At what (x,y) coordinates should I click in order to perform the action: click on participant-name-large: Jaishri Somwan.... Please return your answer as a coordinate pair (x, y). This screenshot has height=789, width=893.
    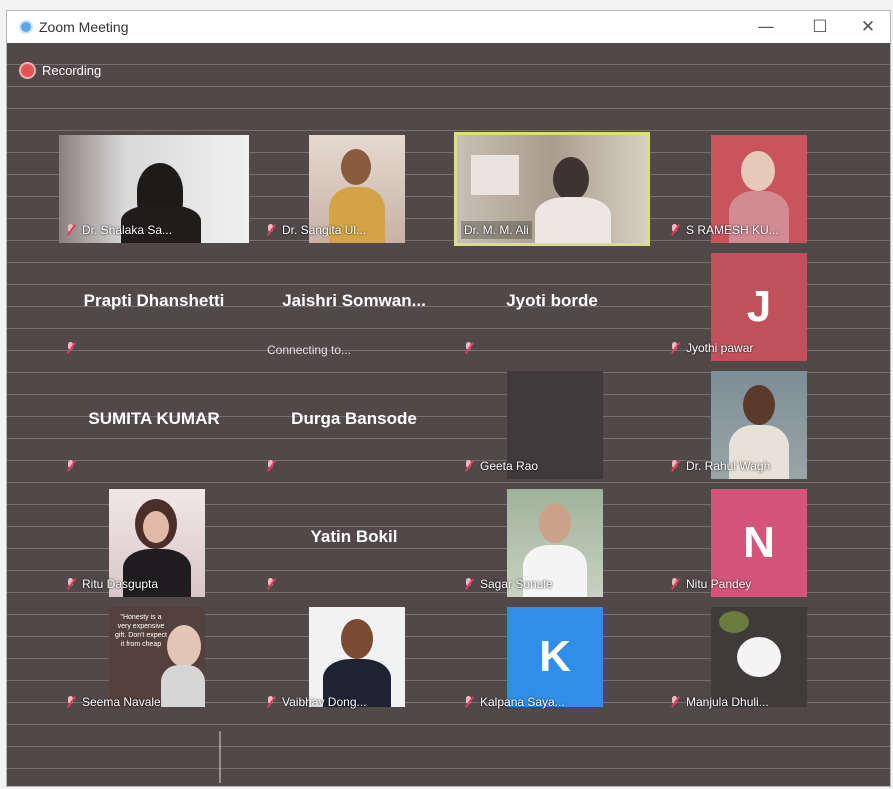
    Looking at the image, I should click on (354, 300).